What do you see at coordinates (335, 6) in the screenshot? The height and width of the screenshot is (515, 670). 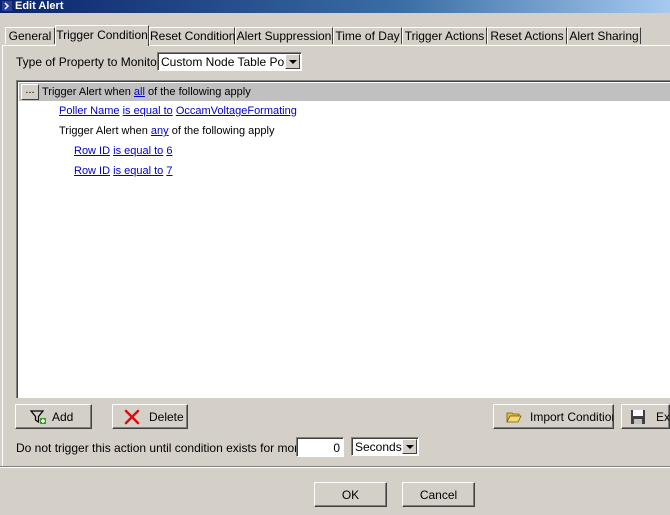 I see `title-bar: Edit Alert` at bounding box center [335, 6].